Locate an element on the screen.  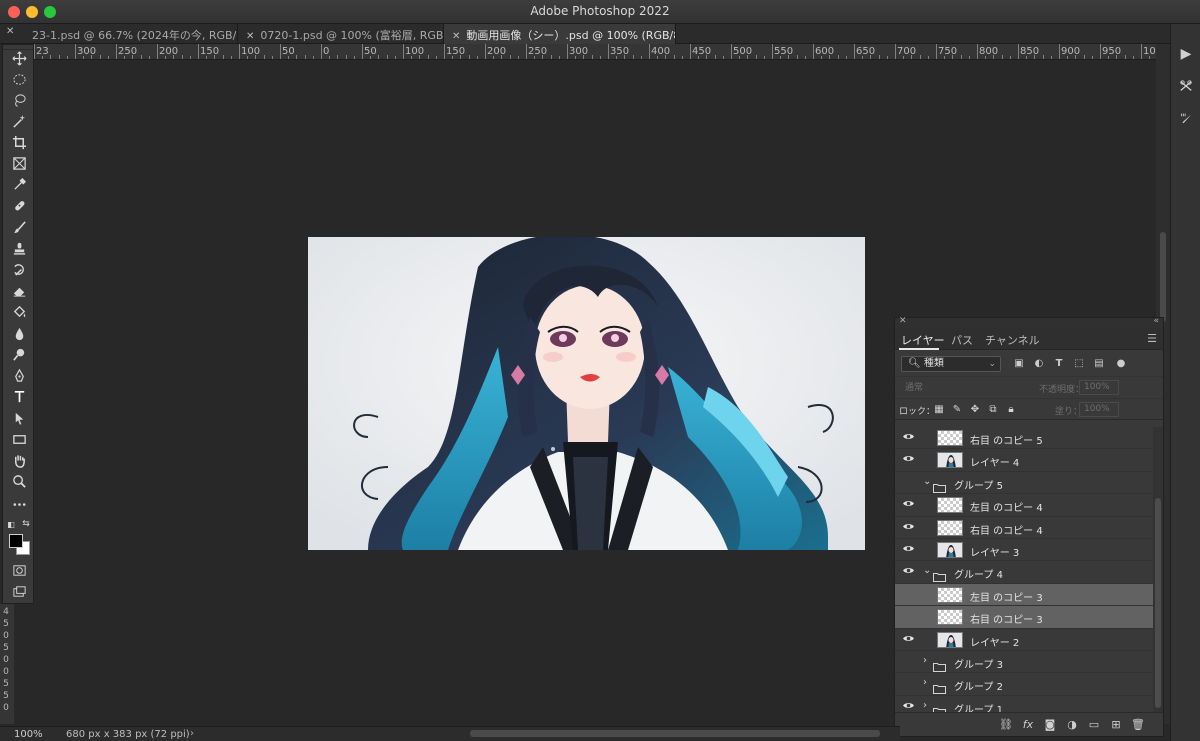
layer-group-row: › グループ 1 is located at coordinates (1024, 704).